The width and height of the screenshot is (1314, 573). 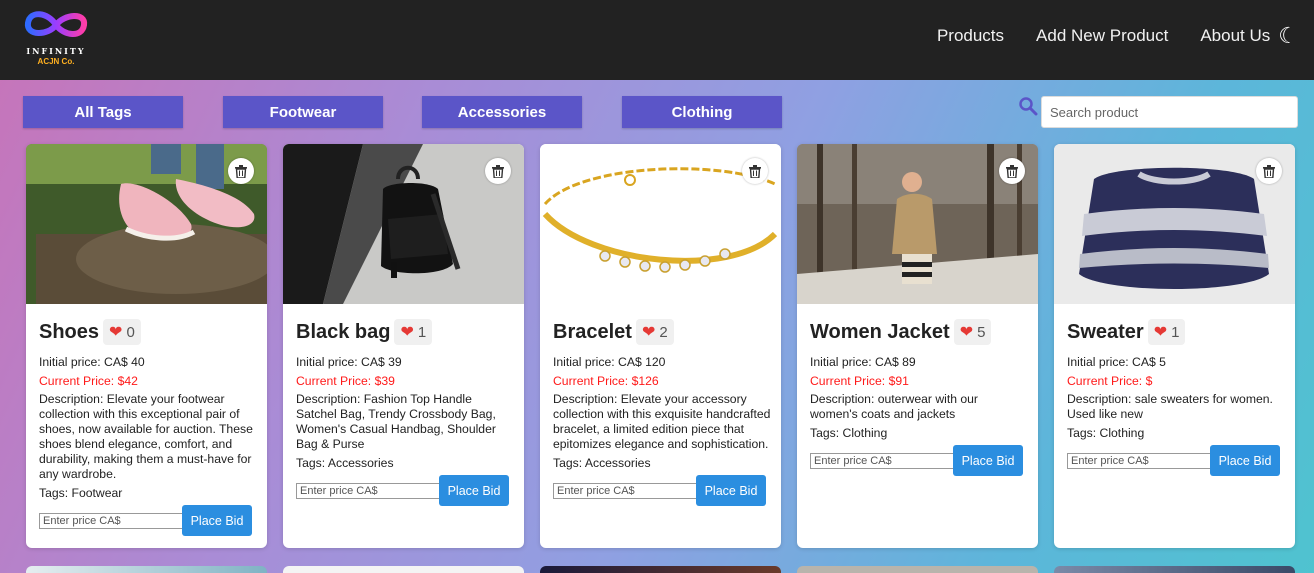 I want to click on main-nav: Products Add New Product About Us ☾, so click(x=1125, y=36).